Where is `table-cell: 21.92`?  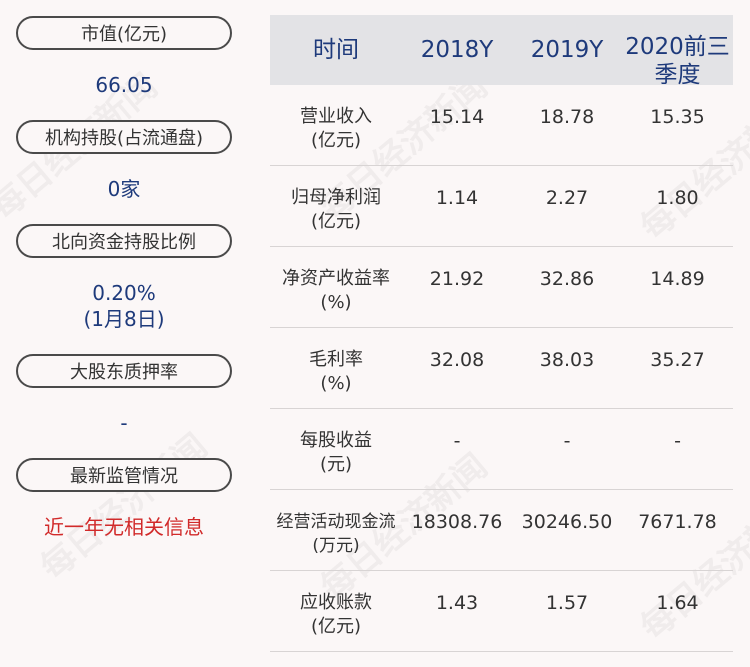
table-cell: 21.92 is located at coordinates (457, 279).